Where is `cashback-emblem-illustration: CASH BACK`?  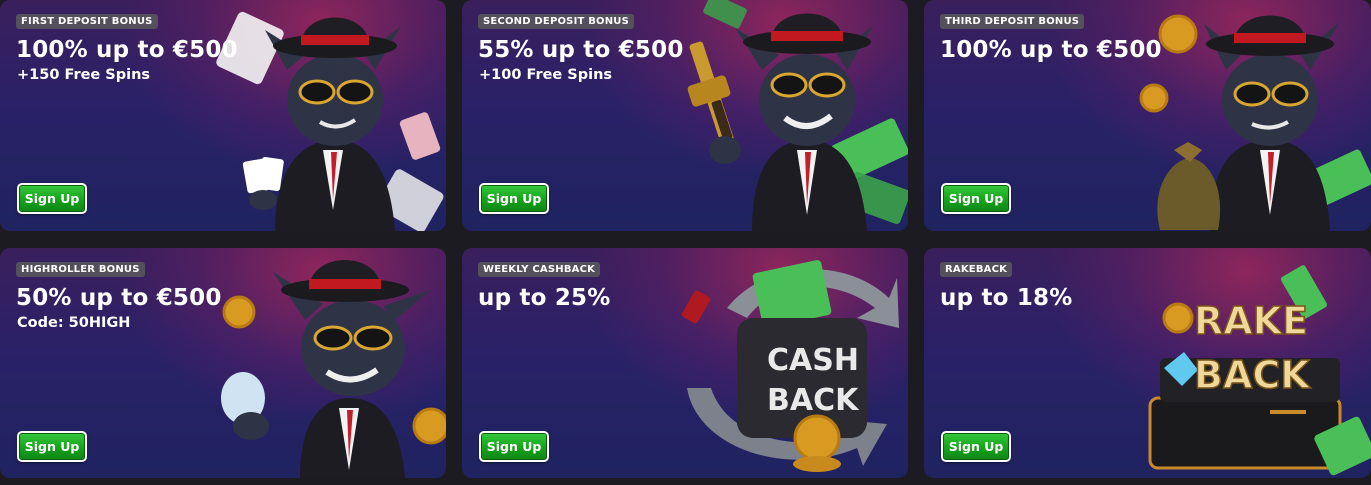 cashback-emblem-illustration: CASH BACK is located at coordinates (790, 366).